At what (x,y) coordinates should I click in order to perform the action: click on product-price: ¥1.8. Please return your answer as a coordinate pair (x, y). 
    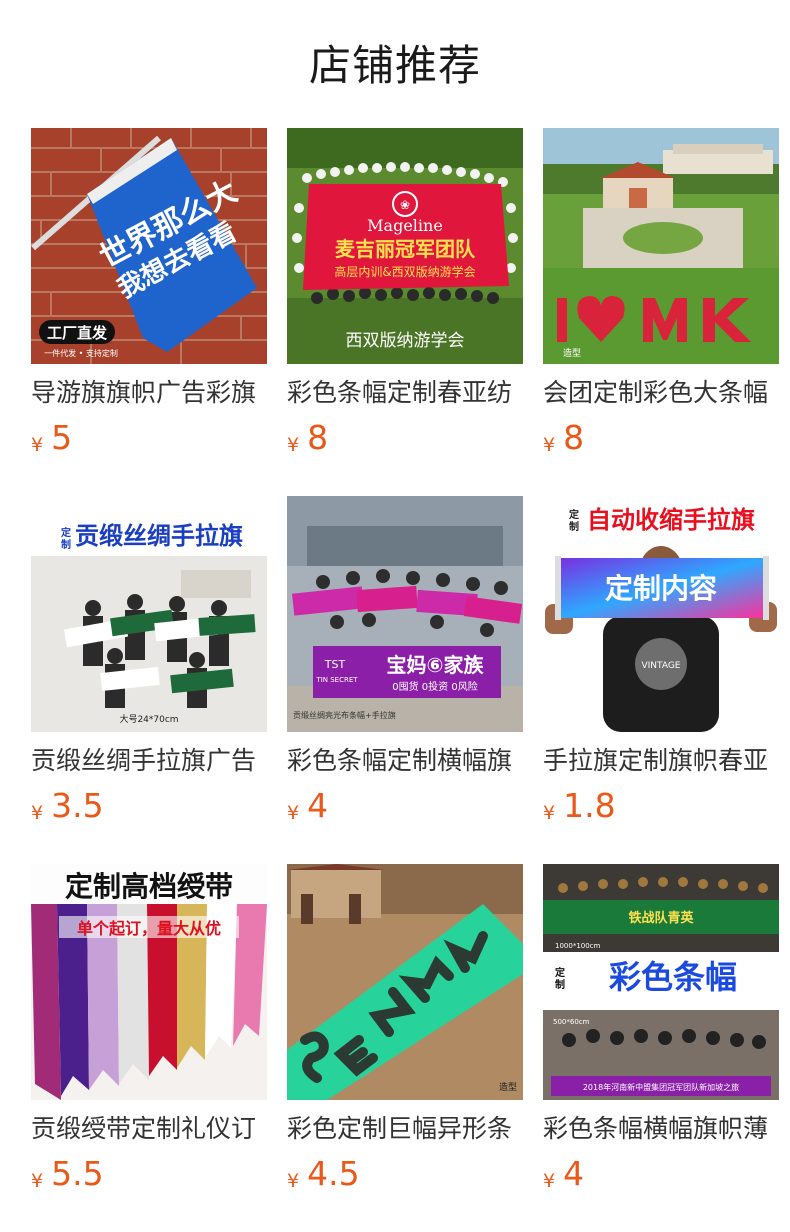
    Looking at the image, I should click on (579, 806).